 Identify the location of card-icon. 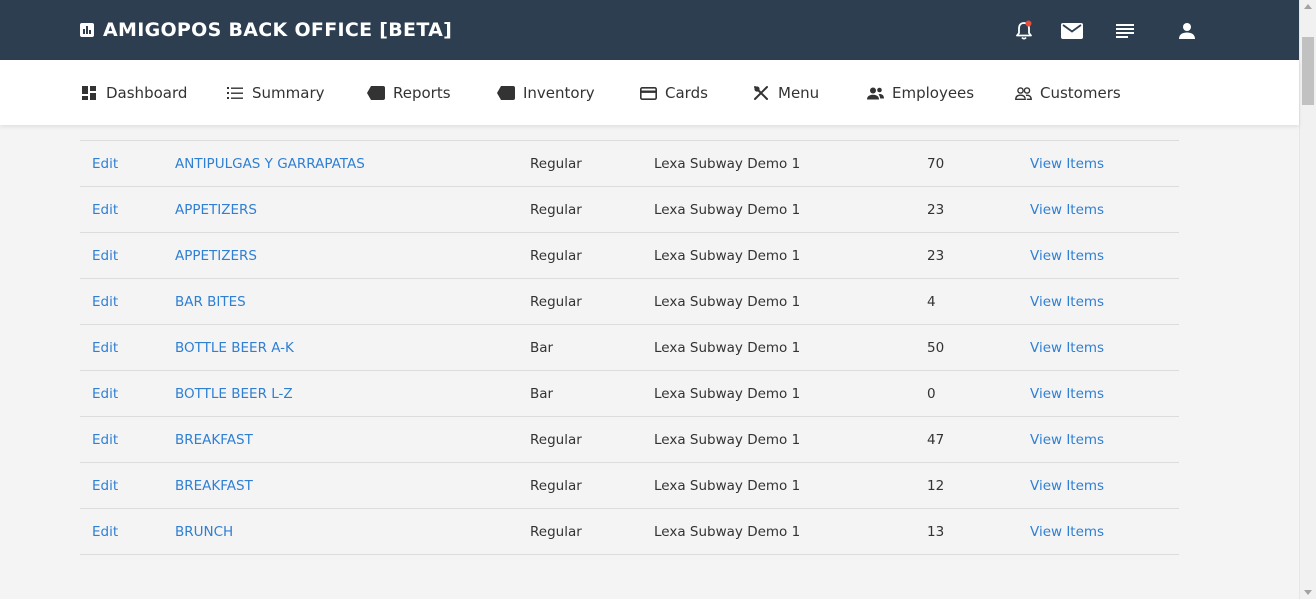
(648, 93).